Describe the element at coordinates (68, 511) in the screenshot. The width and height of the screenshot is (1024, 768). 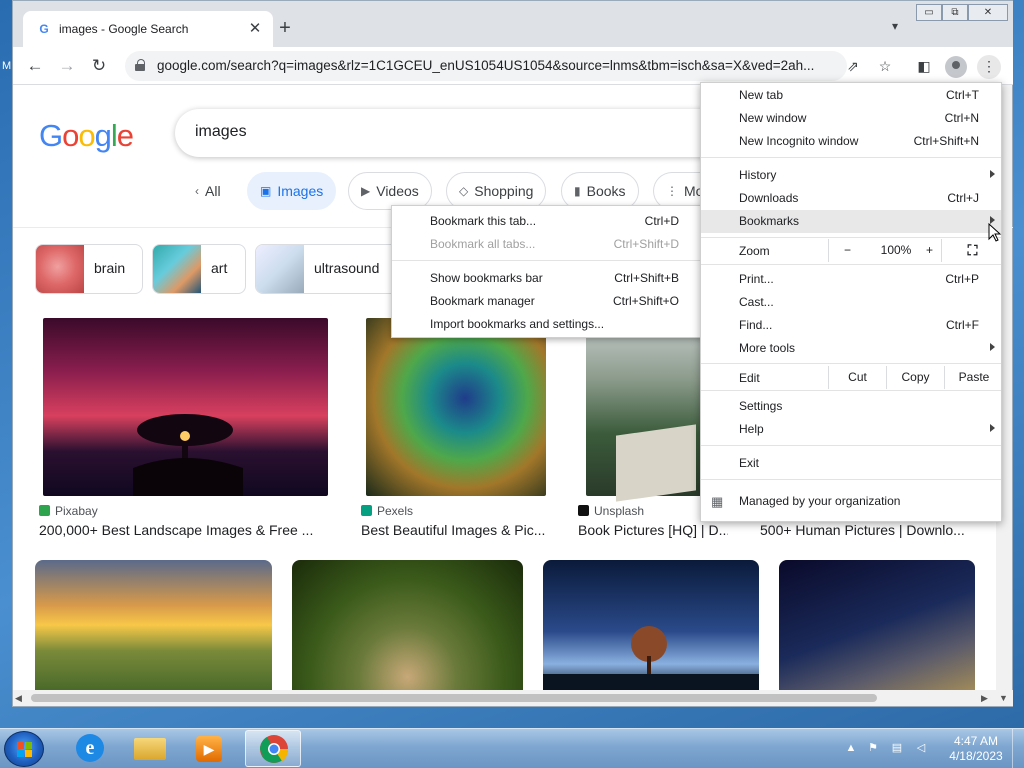
I see `result-source: Pixabay` at that location.